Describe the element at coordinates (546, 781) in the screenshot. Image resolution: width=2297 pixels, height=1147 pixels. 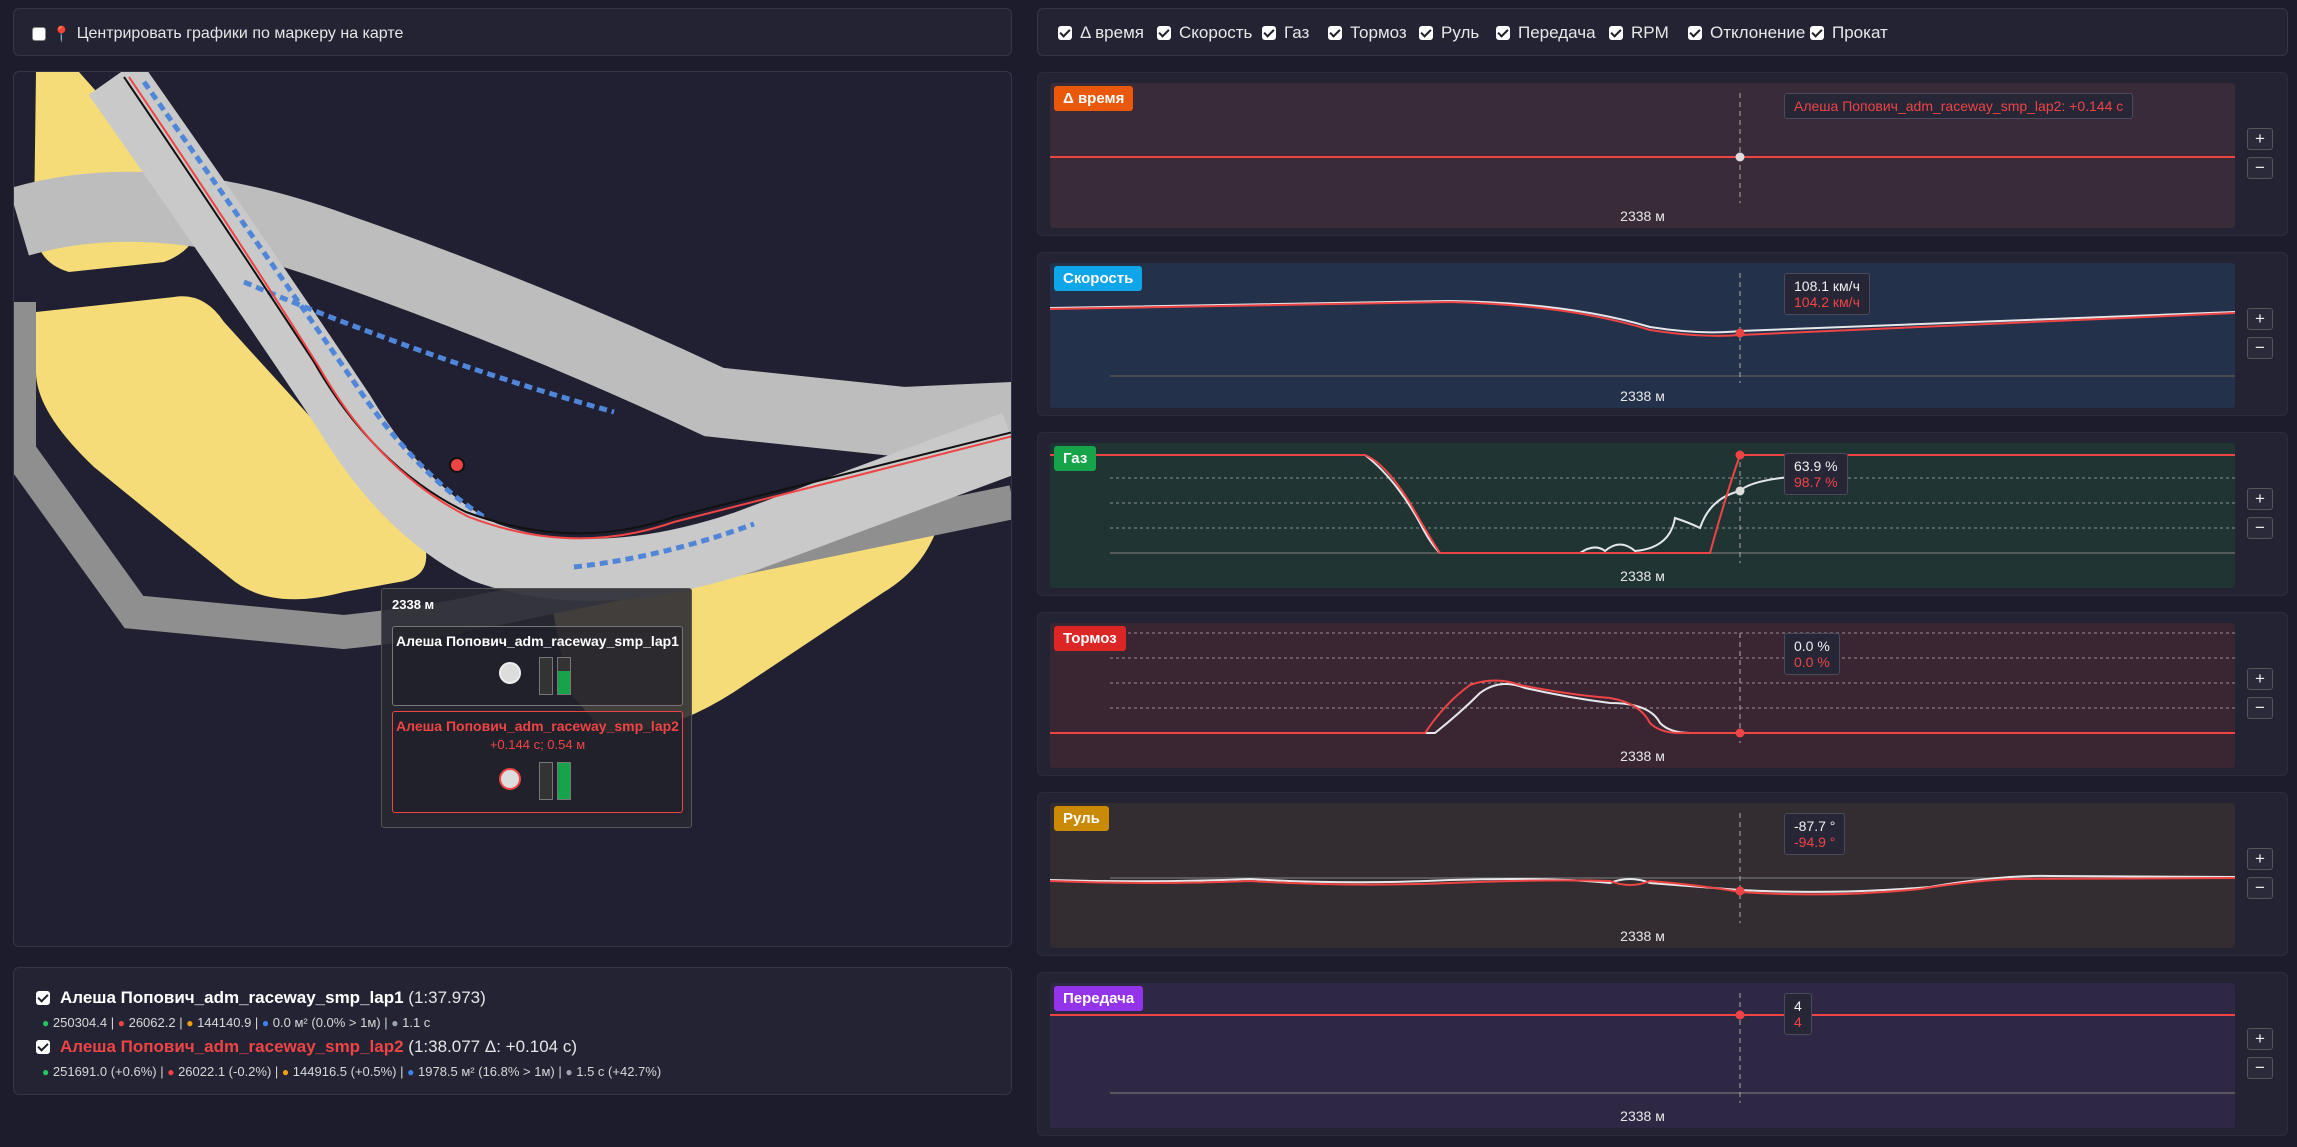
I see `brake-bar` at that location.